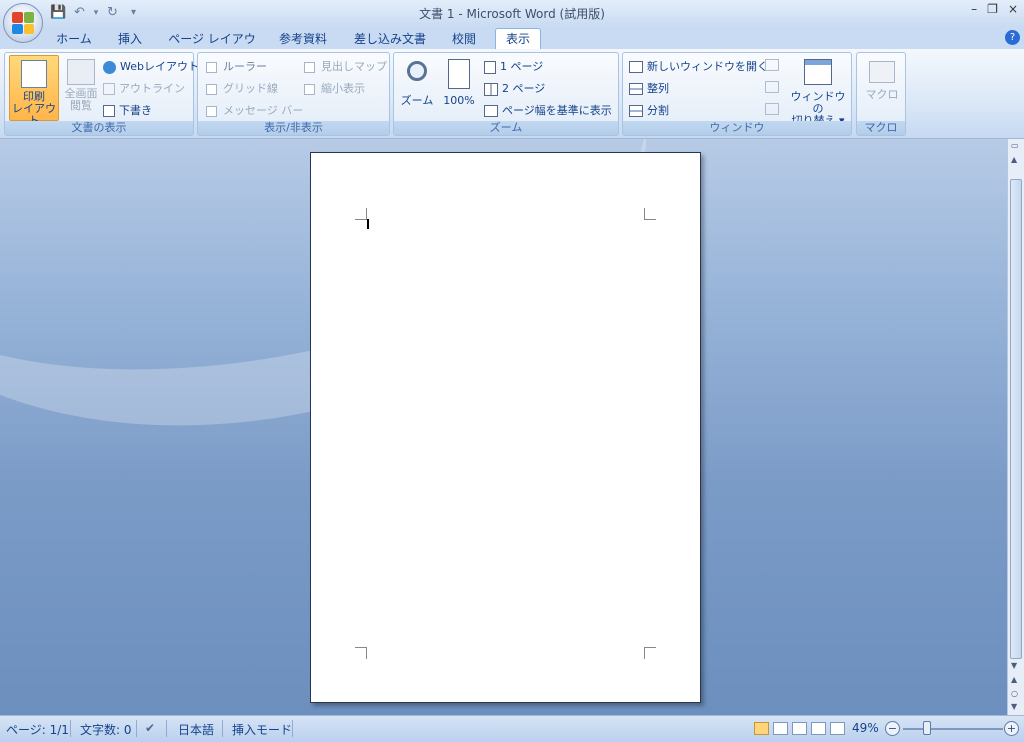 The width and height of the screenshot is (1024, 742). I want to click on insert-mode-indicator: 挿入モード, so click(262, 729).